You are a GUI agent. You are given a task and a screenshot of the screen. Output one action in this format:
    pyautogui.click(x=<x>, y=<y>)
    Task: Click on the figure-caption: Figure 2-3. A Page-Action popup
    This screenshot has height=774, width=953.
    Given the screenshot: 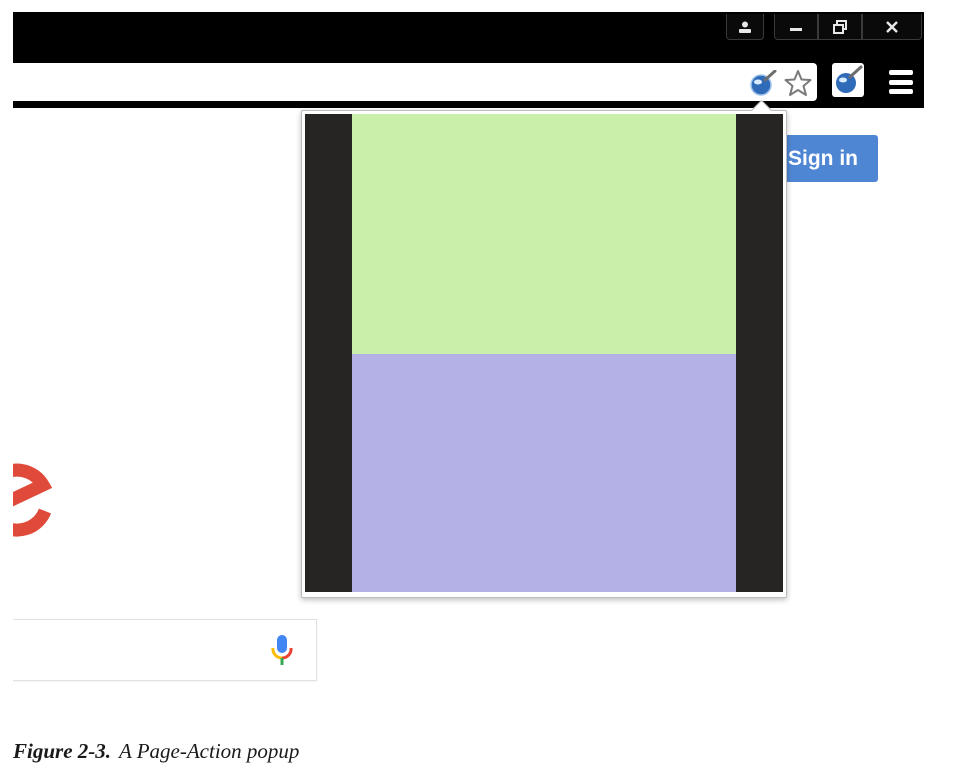 What is the action you would take?
    pyautogui.click(x=156, y=751)
    